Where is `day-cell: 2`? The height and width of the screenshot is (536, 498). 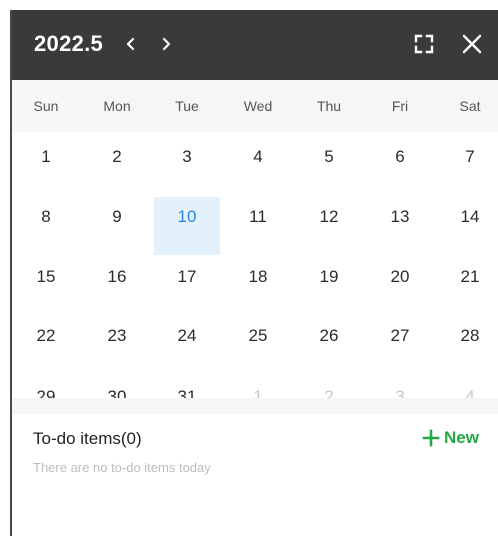 day-cell: 2 is located at coordinates (117, 166).